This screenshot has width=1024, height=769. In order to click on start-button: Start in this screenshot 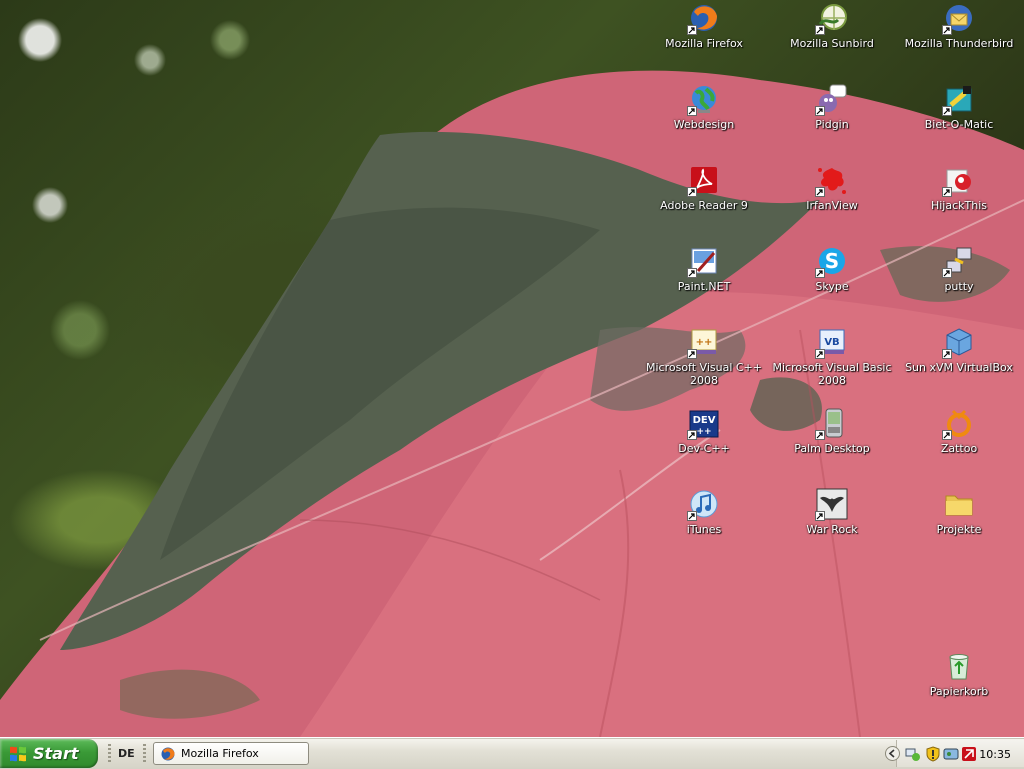, I will do `click(49, 753)`.